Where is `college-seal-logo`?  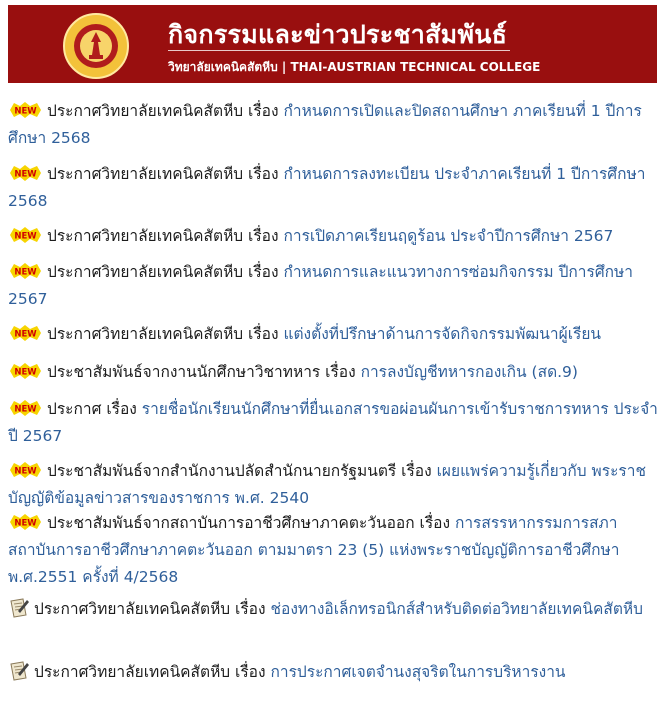 college-seal-logo is located at coordinates (96, 46).